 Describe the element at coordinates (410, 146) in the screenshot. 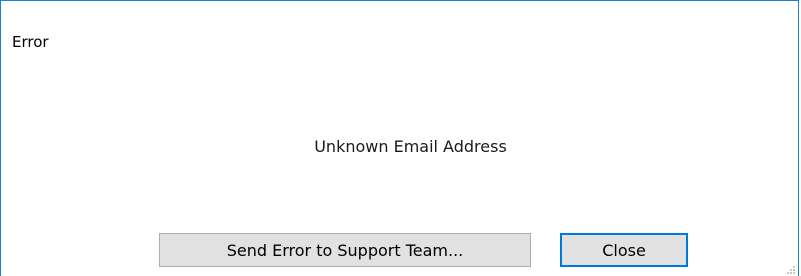

I see `error-message: Unknown Email Address` at that location.